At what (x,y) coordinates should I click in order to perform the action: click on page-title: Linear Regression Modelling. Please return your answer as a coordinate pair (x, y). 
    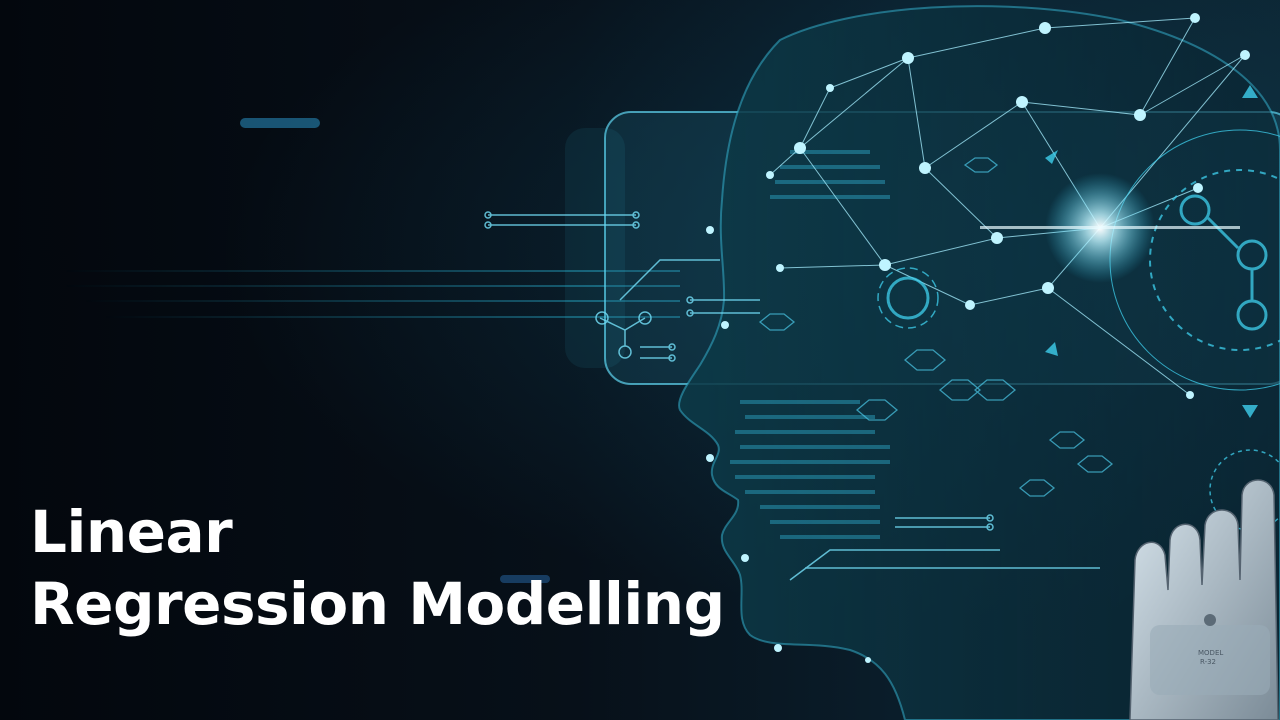
    Looking at the image, I should click on (377, 568).